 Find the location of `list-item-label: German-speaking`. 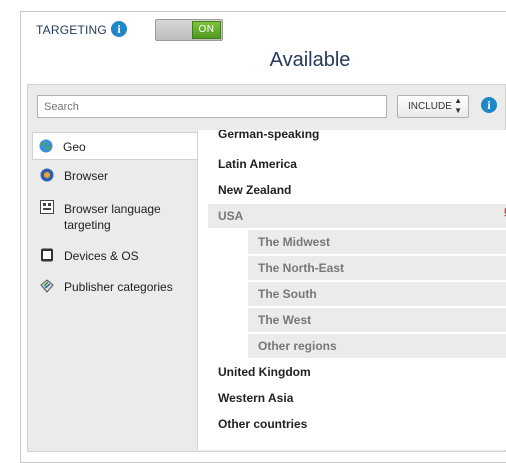

list-item-label: German-speaking is located at coordinates (269, 135).